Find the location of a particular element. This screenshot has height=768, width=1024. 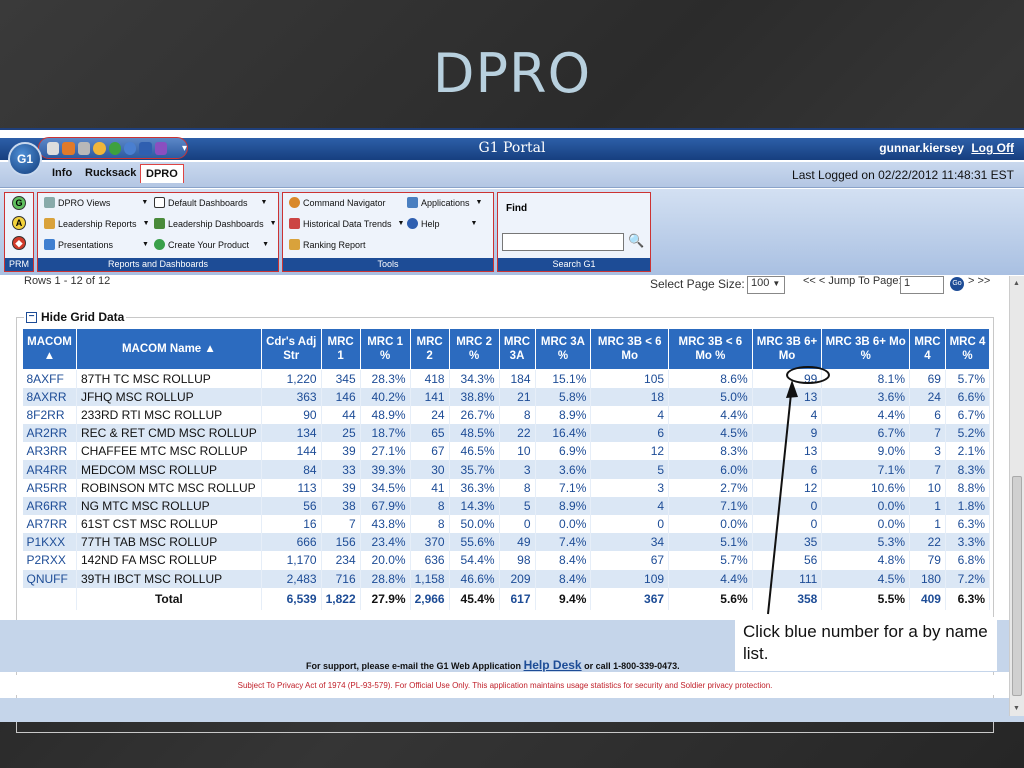

macom-code is located at coordinates (49, 598).